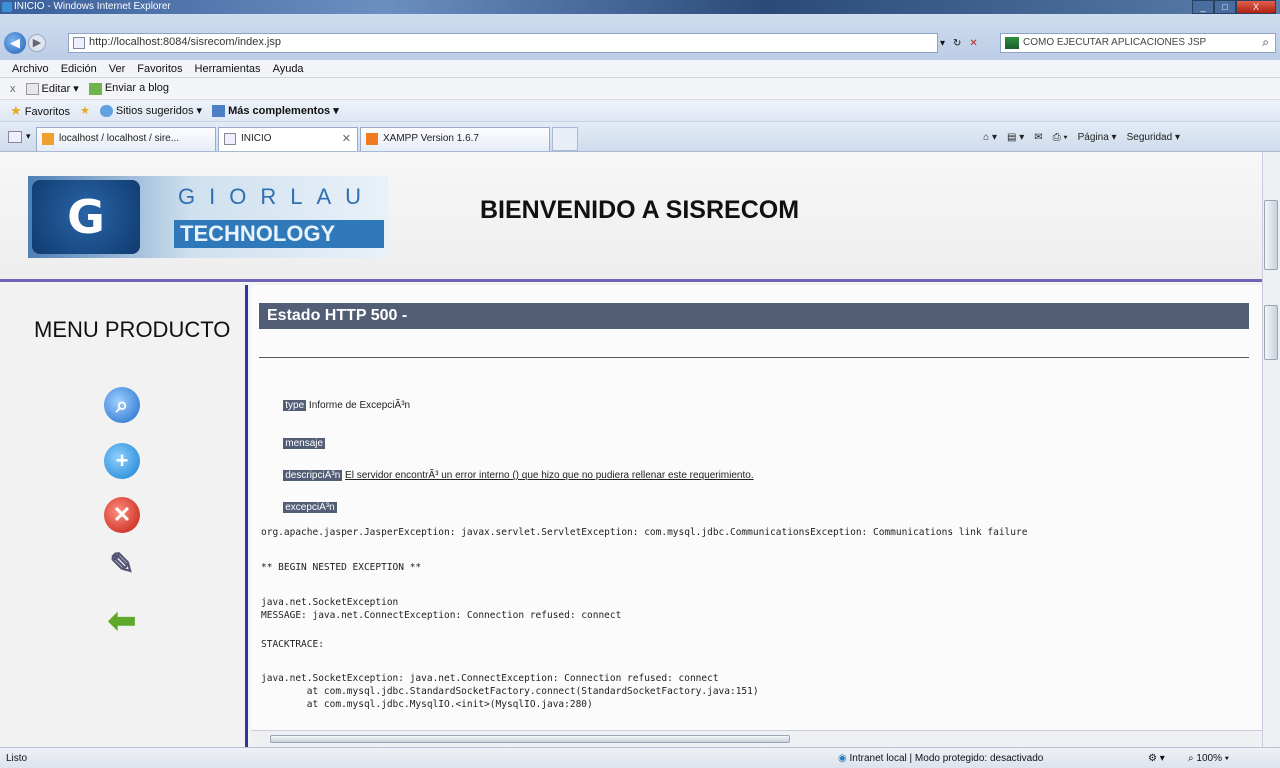 The image size is (1280, 768). I want to click on delete-icon: ✕, so click(122, 515).